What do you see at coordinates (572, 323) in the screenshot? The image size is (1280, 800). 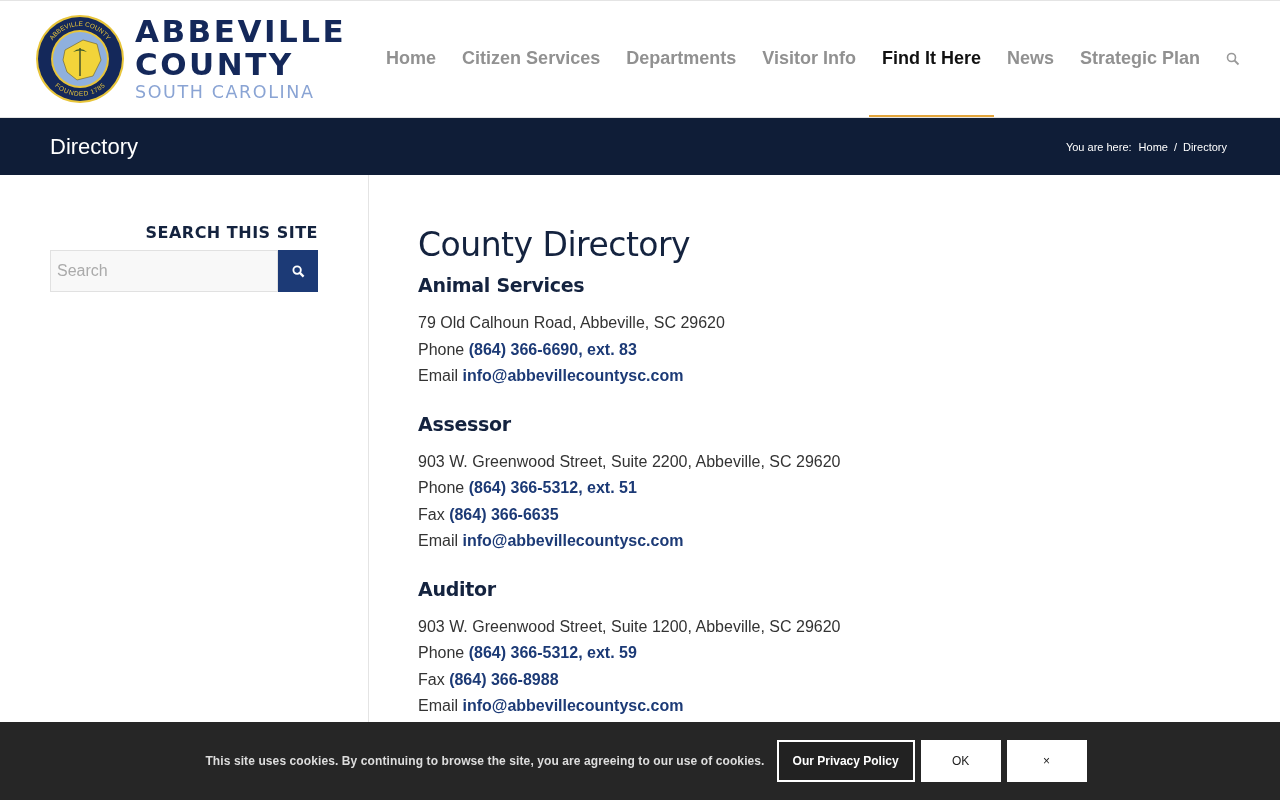 I see `address-text: 79 Old Calhoun Road, Abbeville, SC 29620` at bounding box center [572, 323].